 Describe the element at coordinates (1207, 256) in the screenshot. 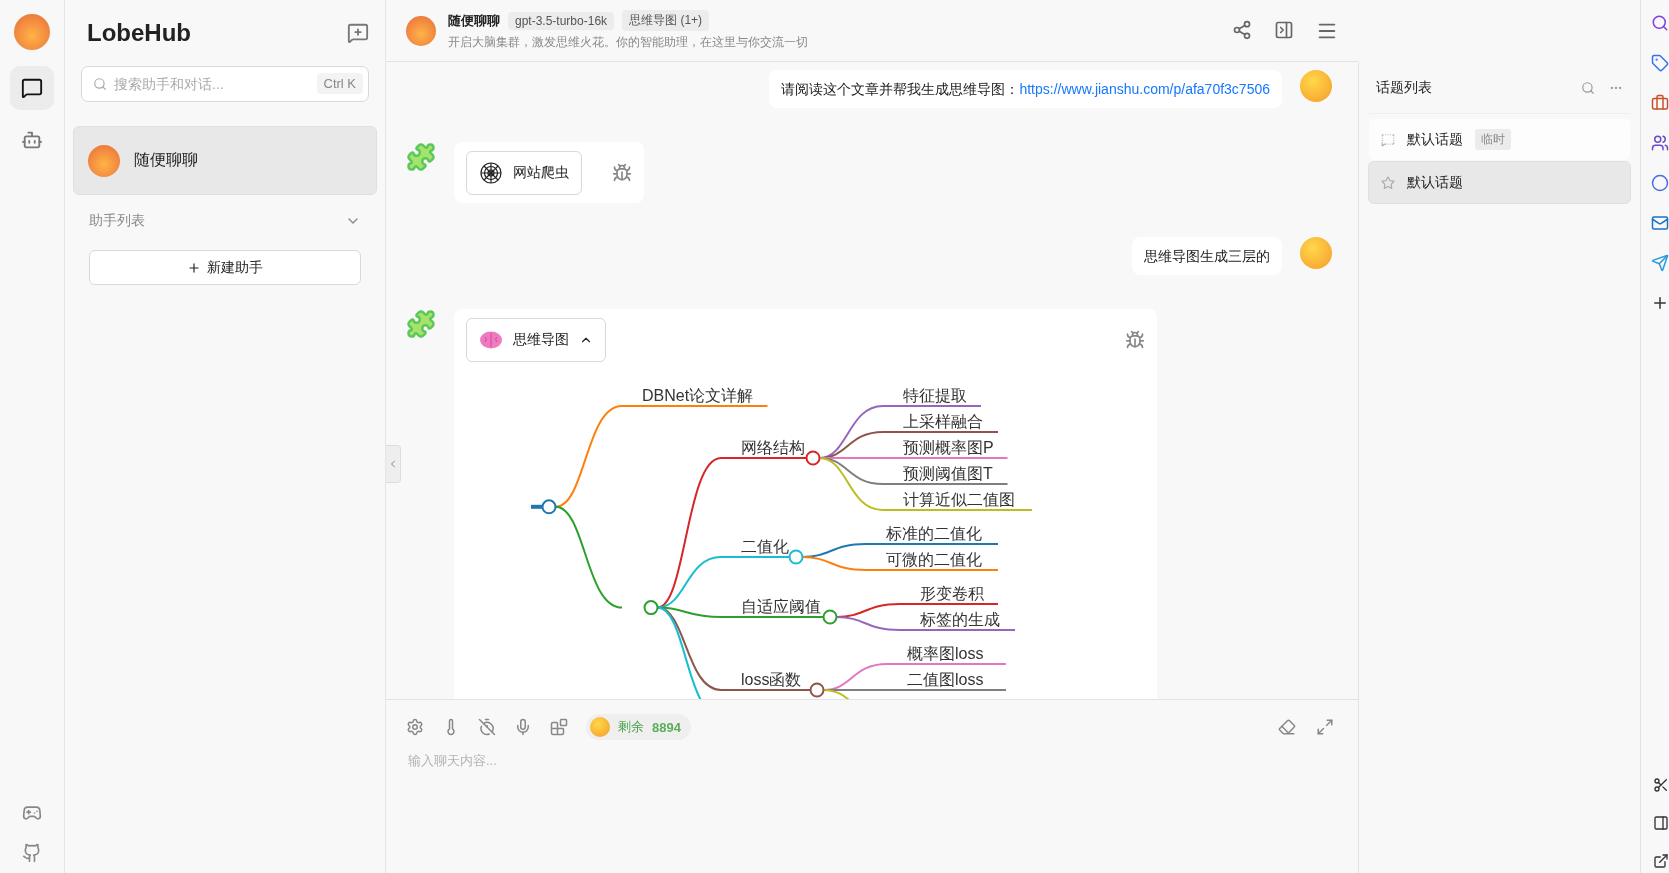

I see `user-message: 思维导图生成三层的` at that location.